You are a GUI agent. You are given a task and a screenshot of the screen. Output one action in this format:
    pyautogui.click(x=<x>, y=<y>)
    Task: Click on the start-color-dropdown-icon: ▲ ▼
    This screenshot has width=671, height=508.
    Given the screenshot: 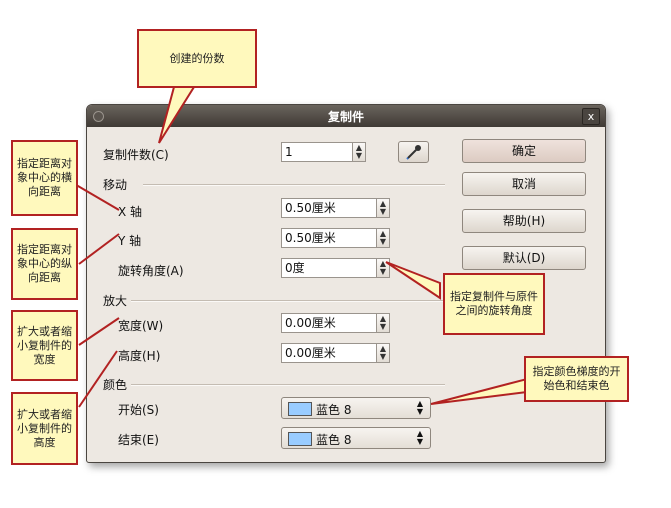 What is the action you would take?
    pyautogui.click(x=420, y=408)
    